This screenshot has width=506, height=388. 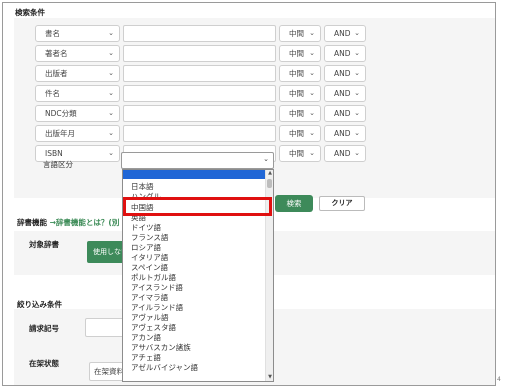 I want to click on field-select-3: 出版者 ⌄, so click(x=77, y=73).